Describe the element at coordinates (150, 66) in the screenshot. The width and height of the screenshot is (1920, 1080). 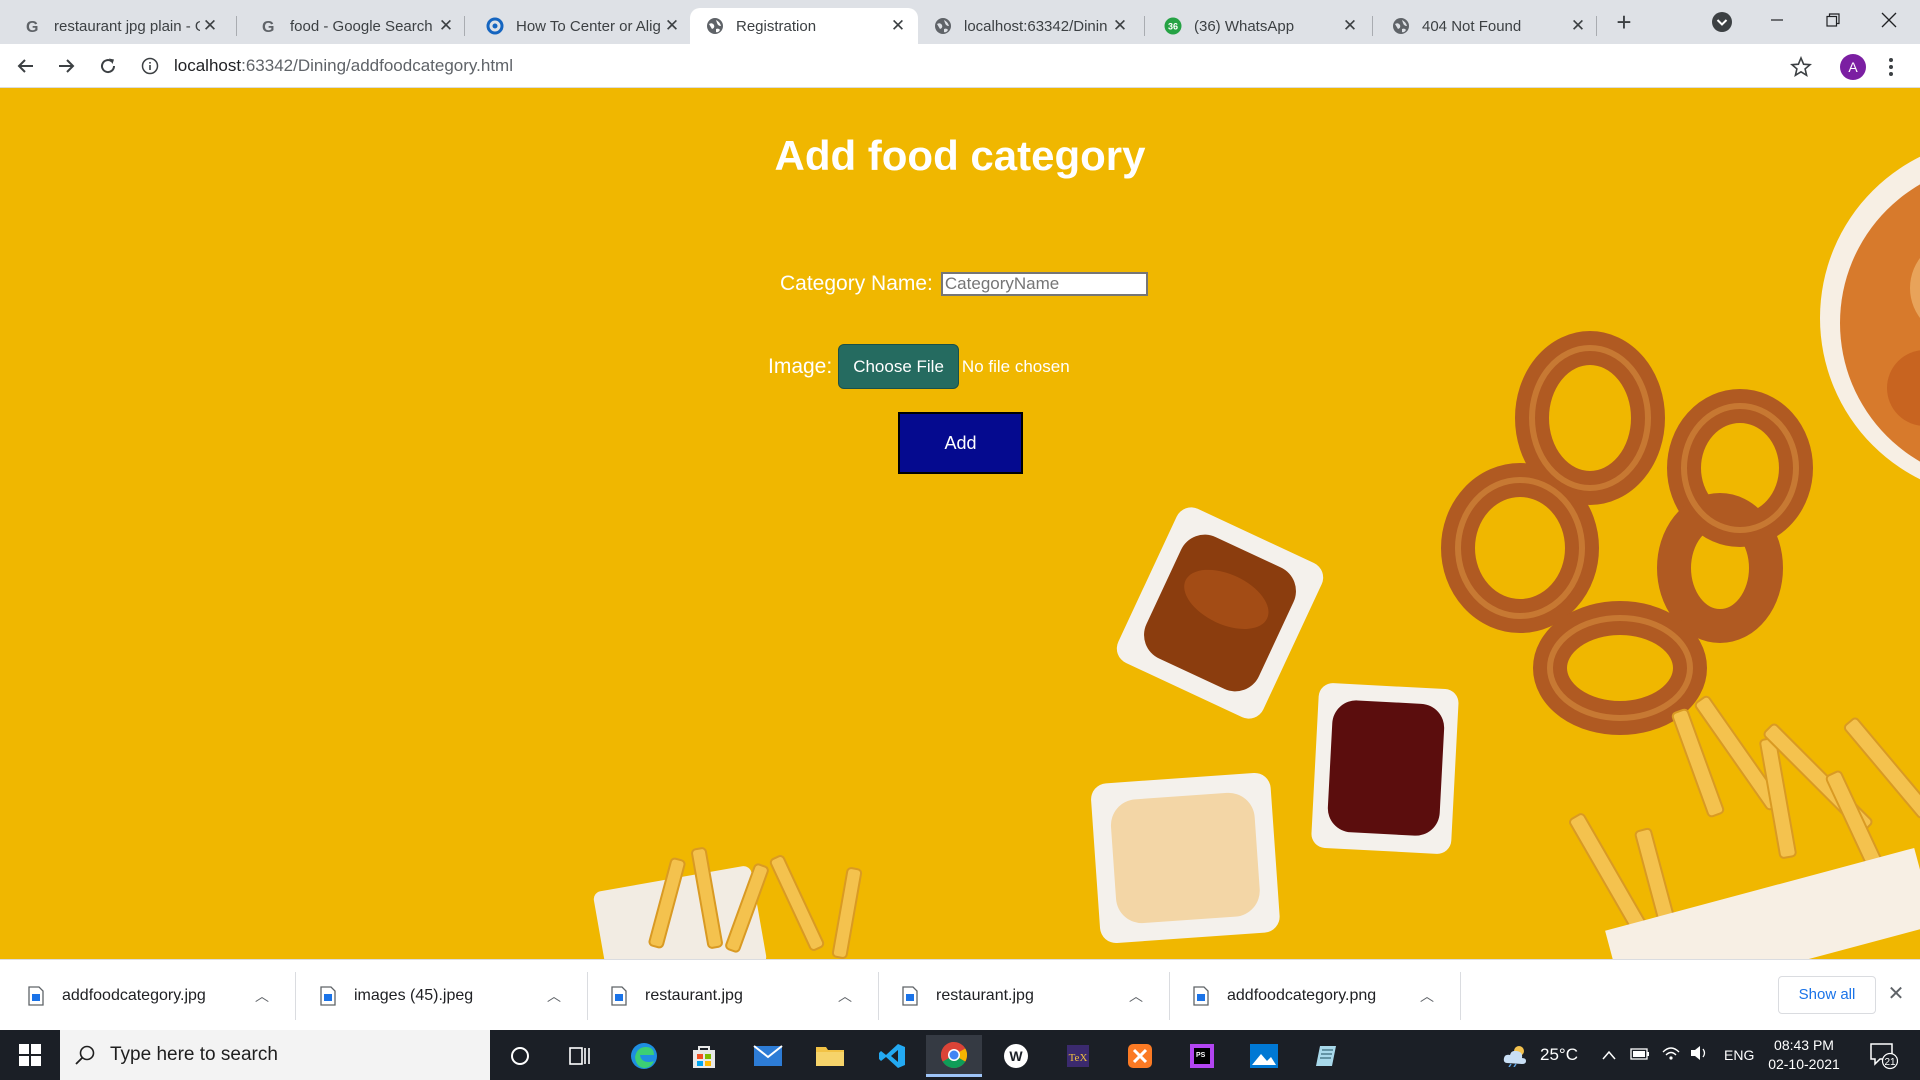
I see `info-icon` at that location.